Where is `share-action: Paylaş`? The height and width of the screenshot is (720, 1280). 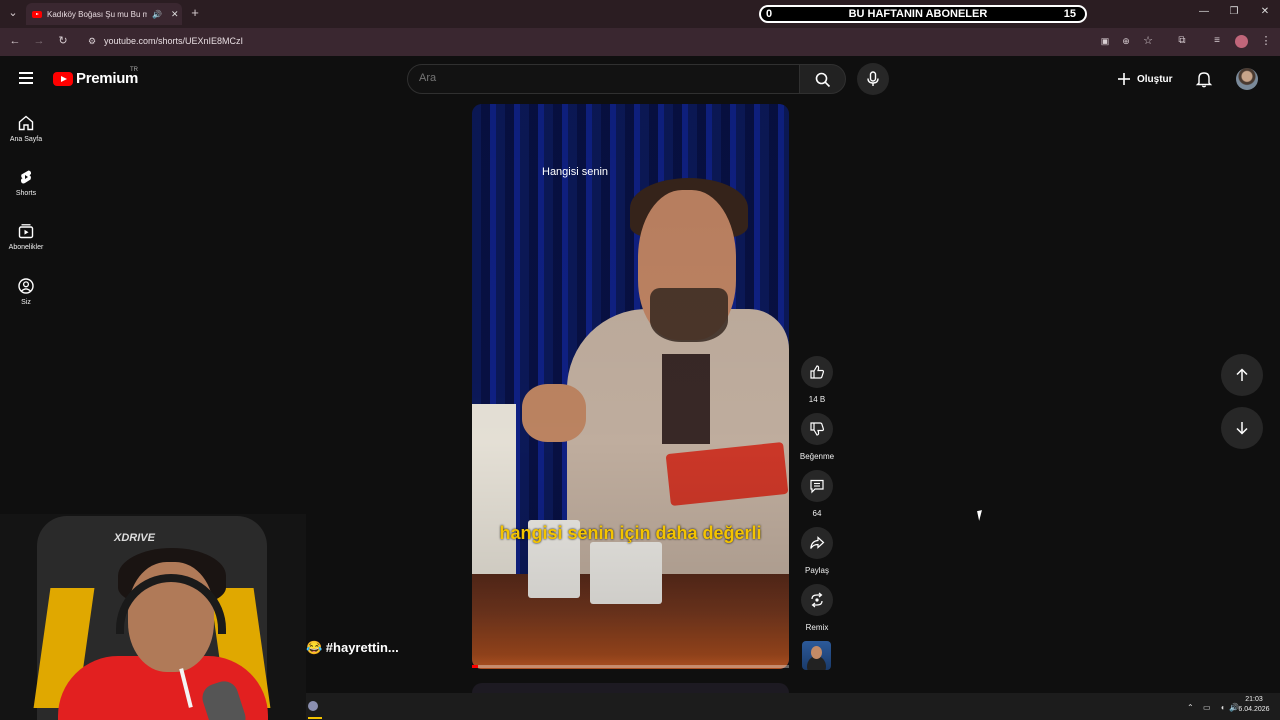 share-action: Paylaş is located at coordinates (817, 551).